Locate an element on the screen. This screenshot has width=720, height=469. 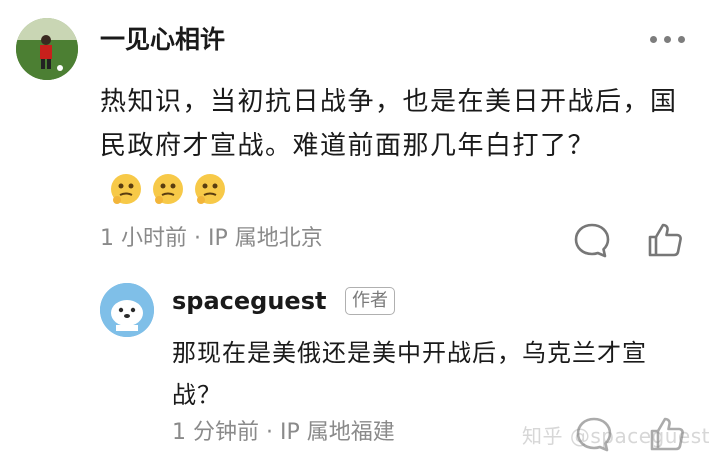
reply-comment-meta: 1 分钟前 · IP 属地福建 is located at coordinates (283, 432).